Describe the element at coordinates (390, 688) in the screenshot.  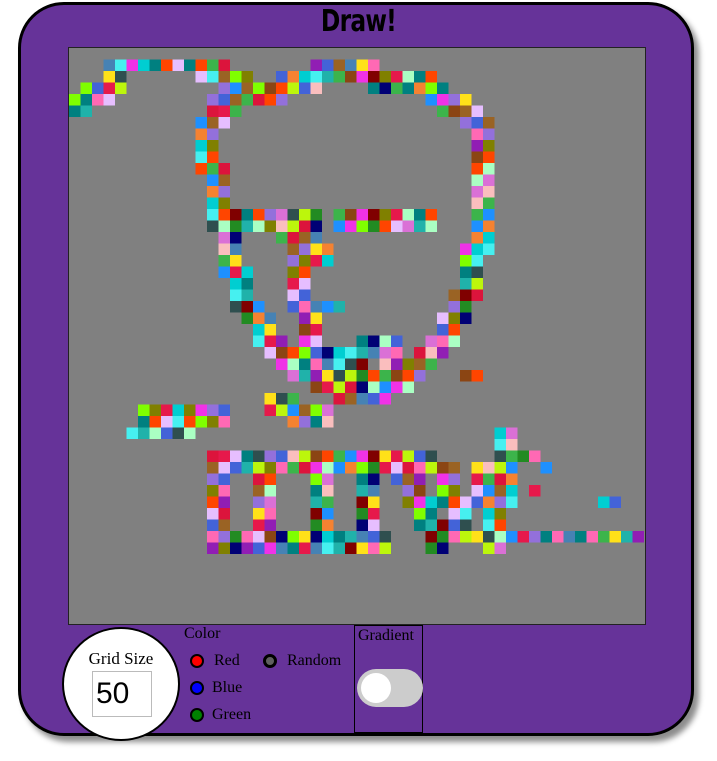
I see `gradient-toggle` at that location.